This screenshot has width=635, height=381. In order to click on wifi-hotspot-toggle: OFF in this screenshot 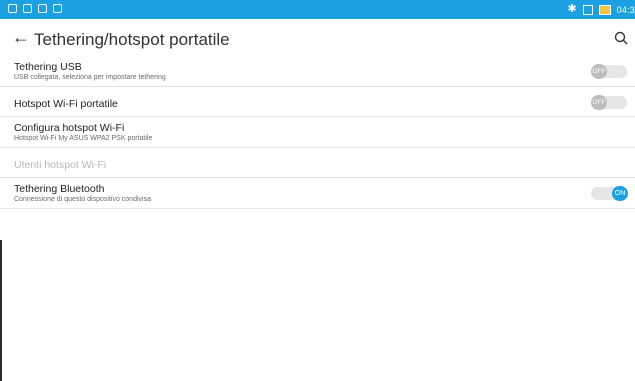, I will do `click(609, 102)`.